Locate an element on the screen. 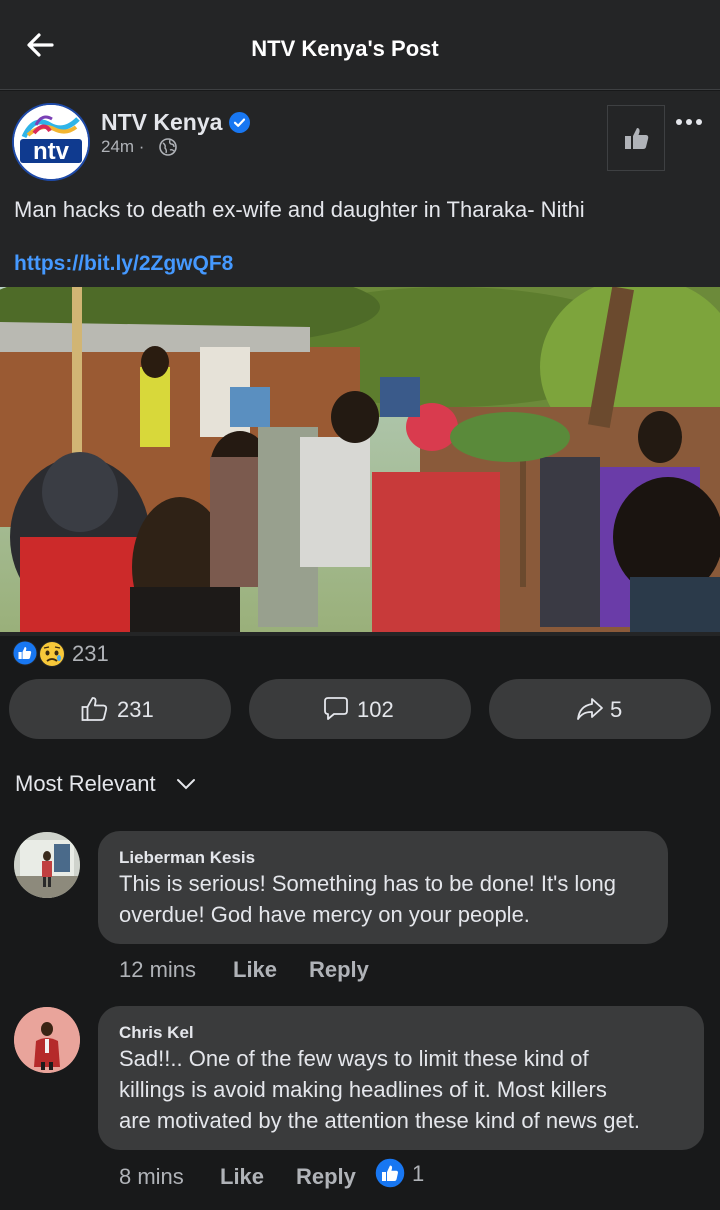  post-link: https://bit.ly/2ZgwQF8 is located at coordinates (123, 264).